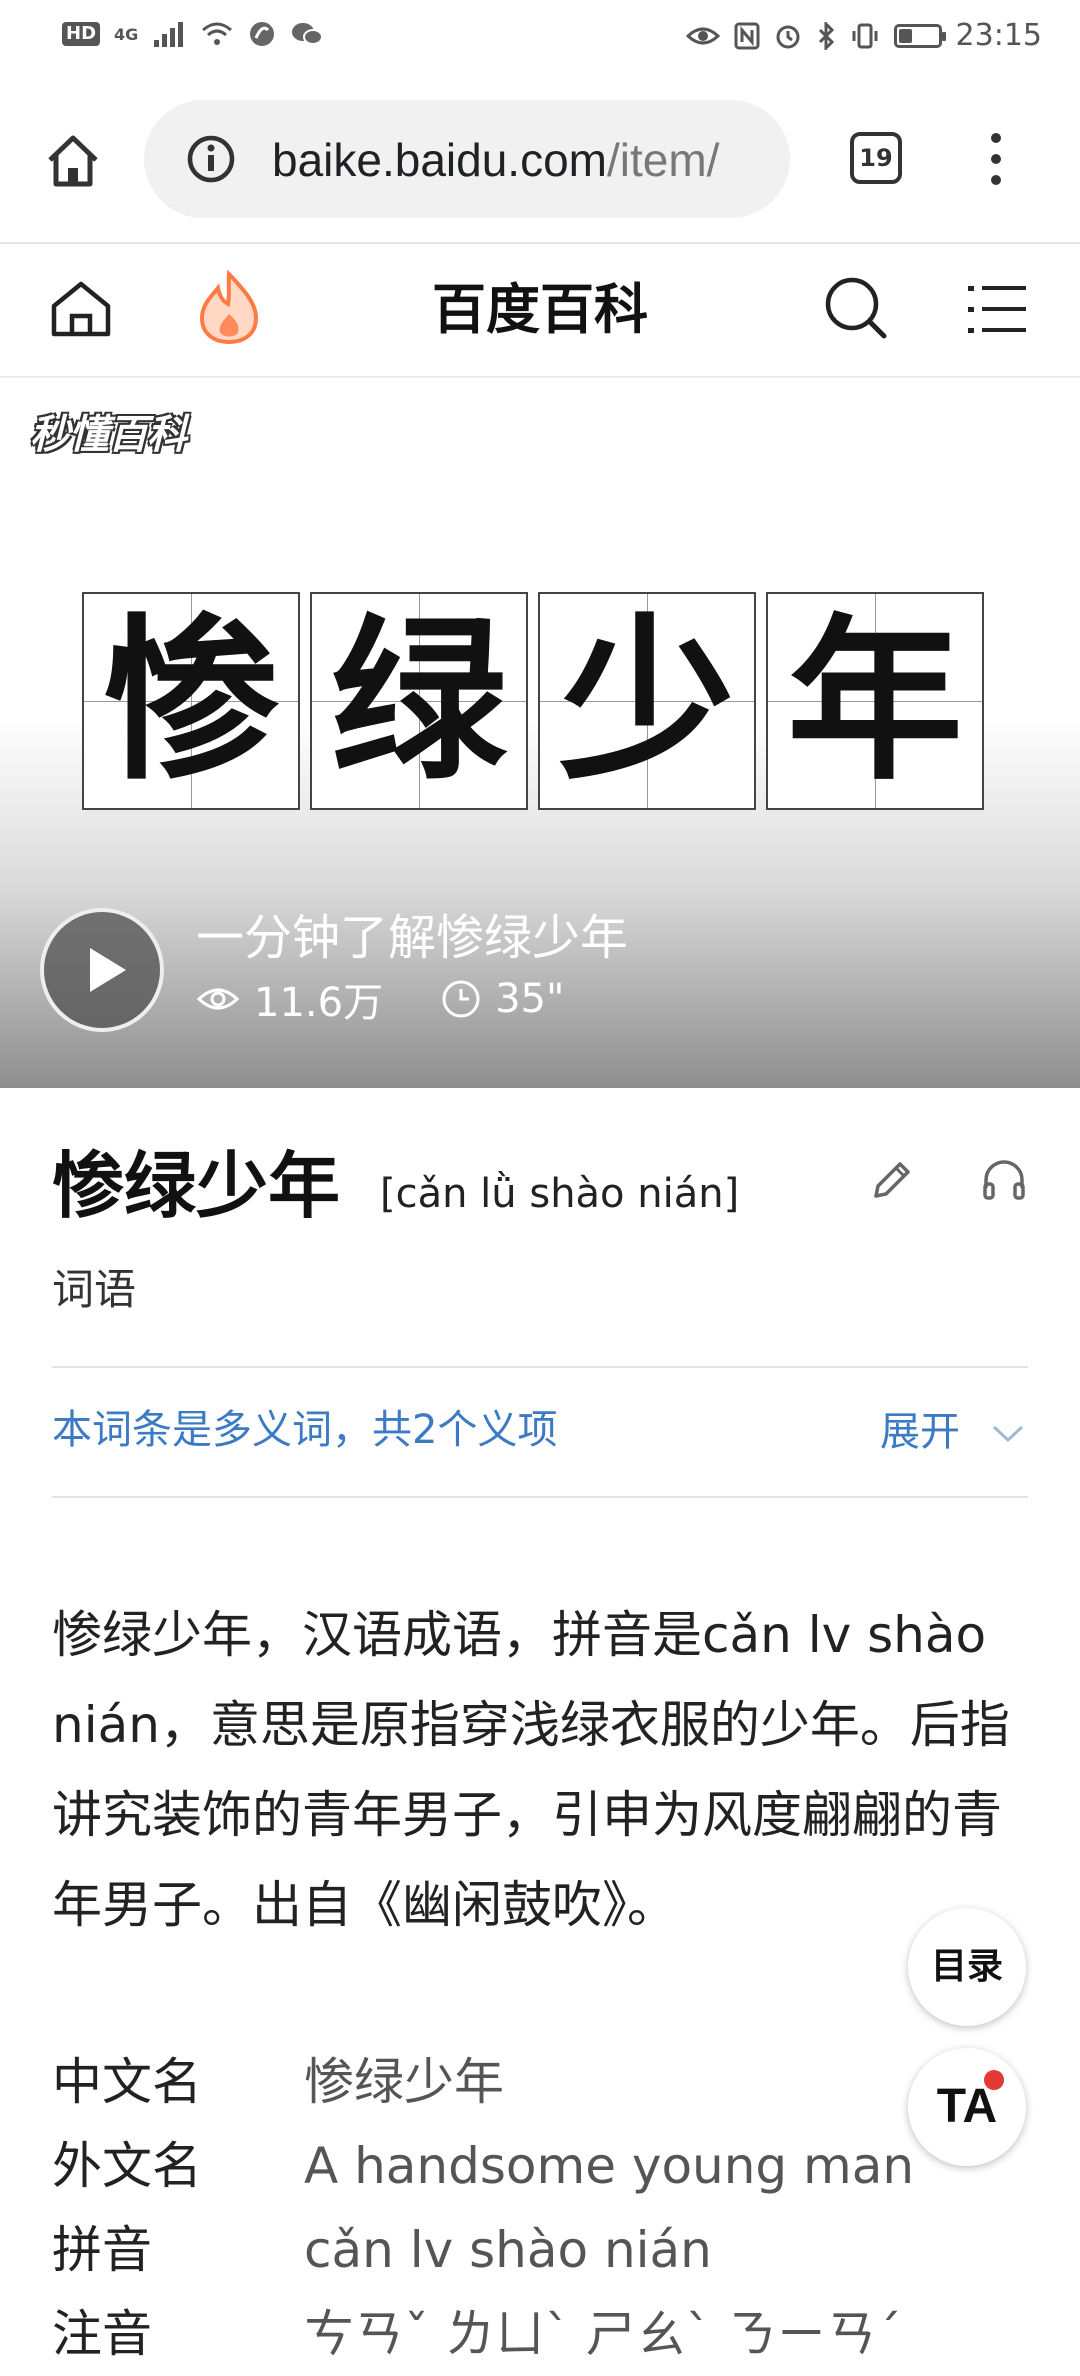  Describe the element at coordinates (920, 1432) in the screenshot. I see `expand-label: 展开` at that location.